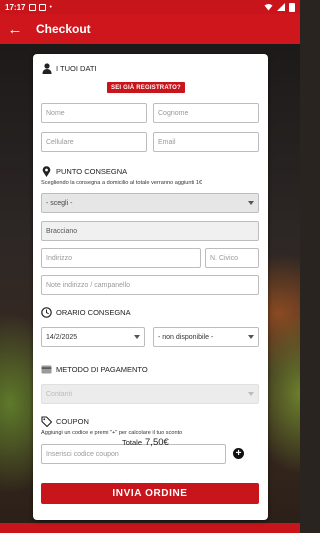 The image size is (320, 533). I want to click on payment-heading: METODO DI PAGAMENTO, so click(94, 369).